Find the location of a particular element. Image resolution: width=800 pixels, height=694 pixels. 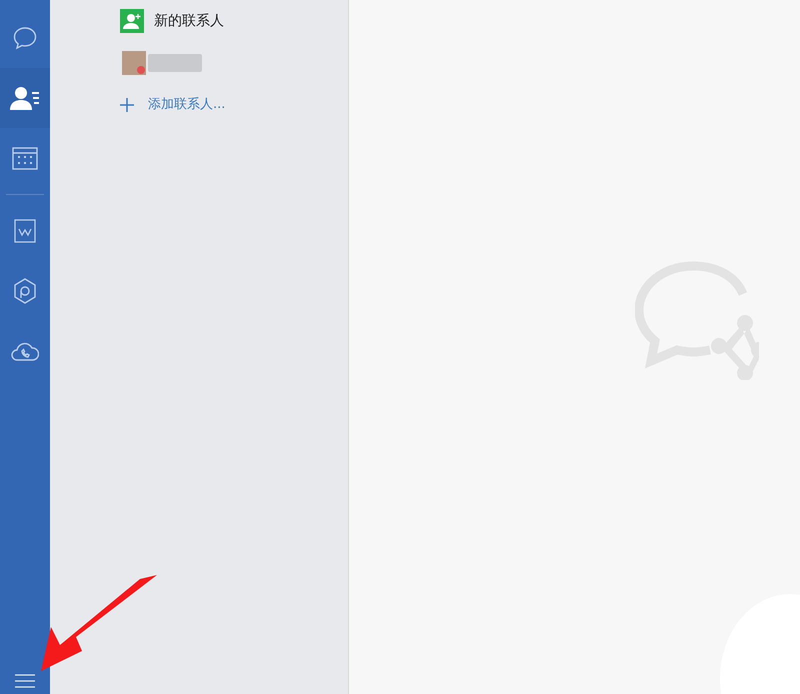

contacts-icon is located at coordinates (25, 98).